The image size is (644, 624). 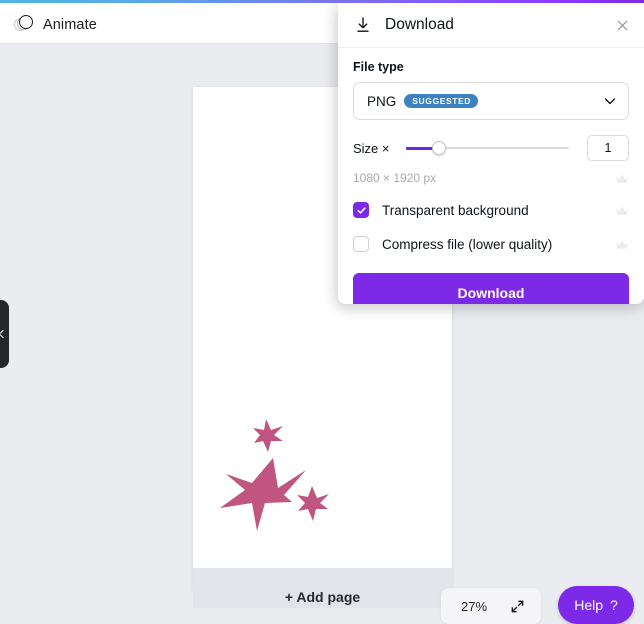 I want to click on size-label: Size ×, so click(x=371, y=148).